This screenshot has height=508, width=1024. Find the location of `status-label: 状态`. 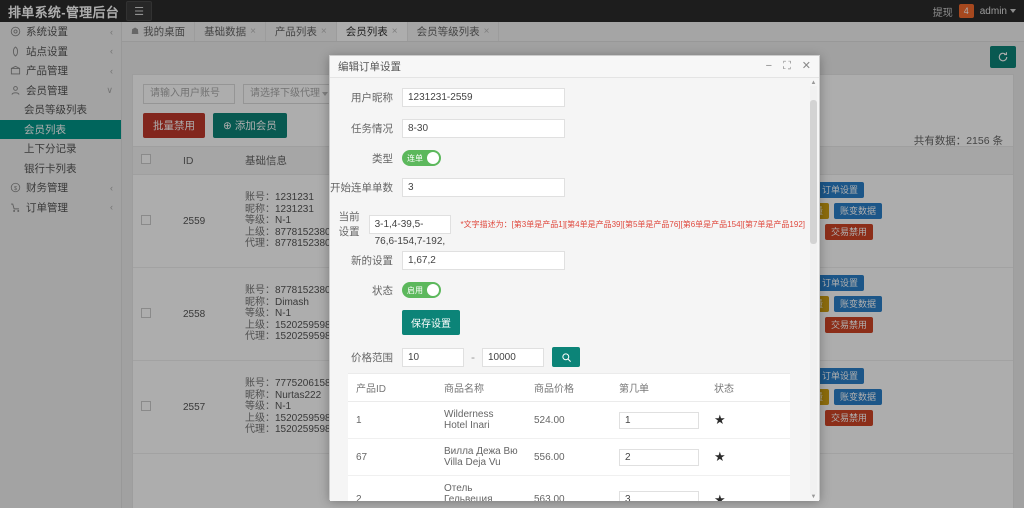

status-label: 状态 is located at coordinates (382, 290).